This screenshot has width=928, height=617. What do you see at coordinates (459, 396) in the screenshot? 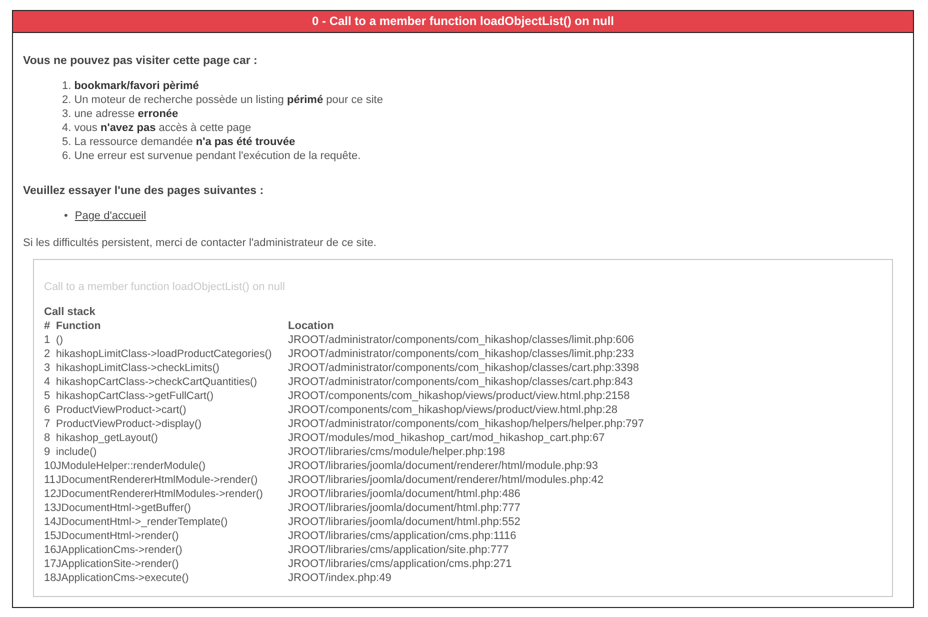
I see `table-cell: JROOT/components/com_hikashop/views/product/view.html.php:2158` at bounding box center [459, 396].